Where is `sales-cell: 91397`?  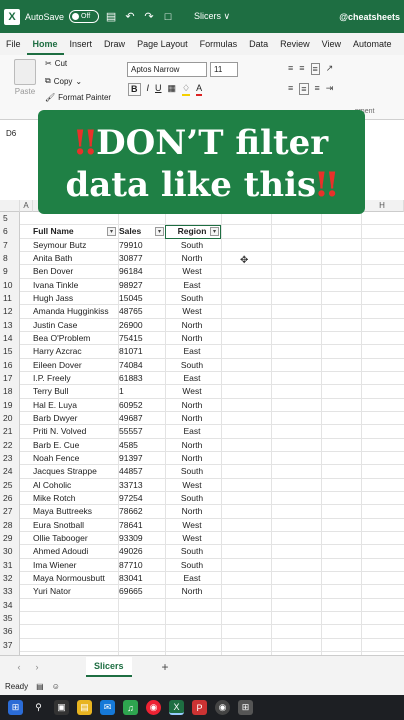
sales-cell: 91397 is located at coordinates (141, 458).